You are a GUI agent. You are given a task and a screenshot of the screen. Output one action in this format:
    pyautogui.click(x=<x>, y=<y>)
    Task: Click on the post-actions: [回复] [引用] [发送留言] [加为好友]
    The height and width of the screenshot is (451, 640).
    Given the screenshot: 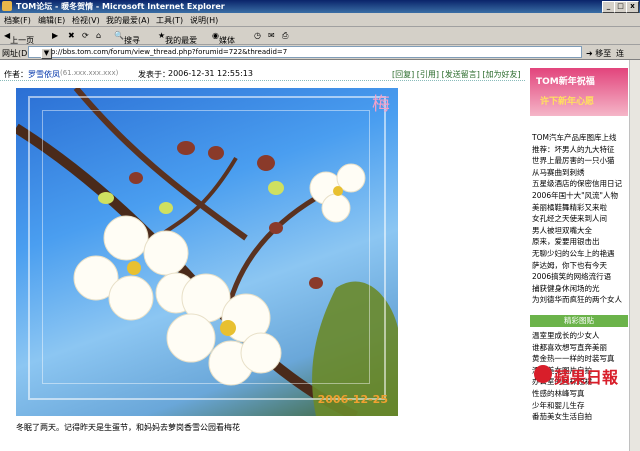 What is the action you would take?
    pyautogui.click(x=456, y=74)
    